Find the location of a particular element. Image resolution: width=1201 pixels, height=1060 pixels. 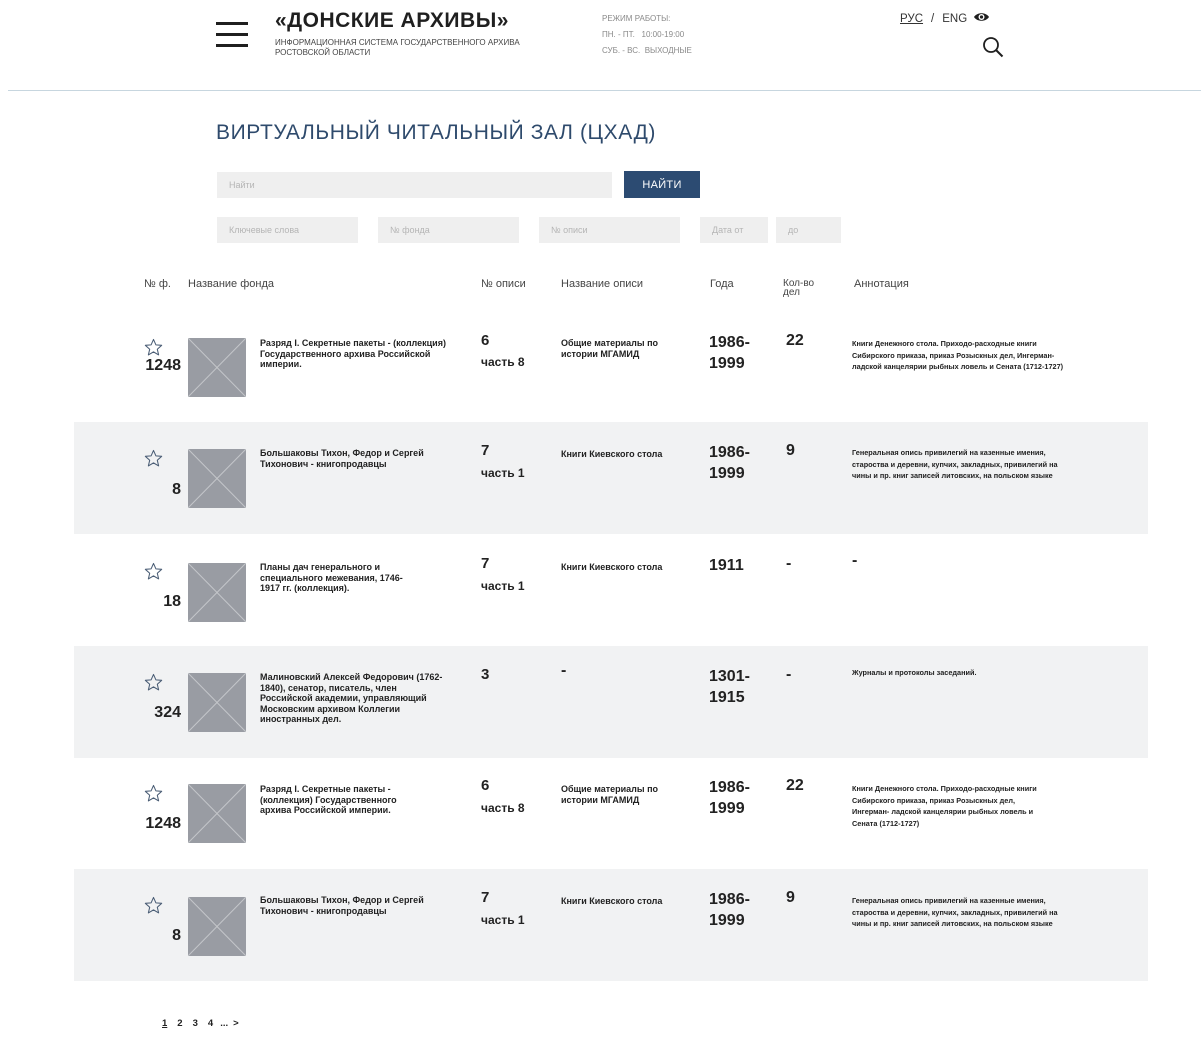

hours-weekdays: ПН. - ПТ. 10:00-19:00 is located at coordinates (643, 34).